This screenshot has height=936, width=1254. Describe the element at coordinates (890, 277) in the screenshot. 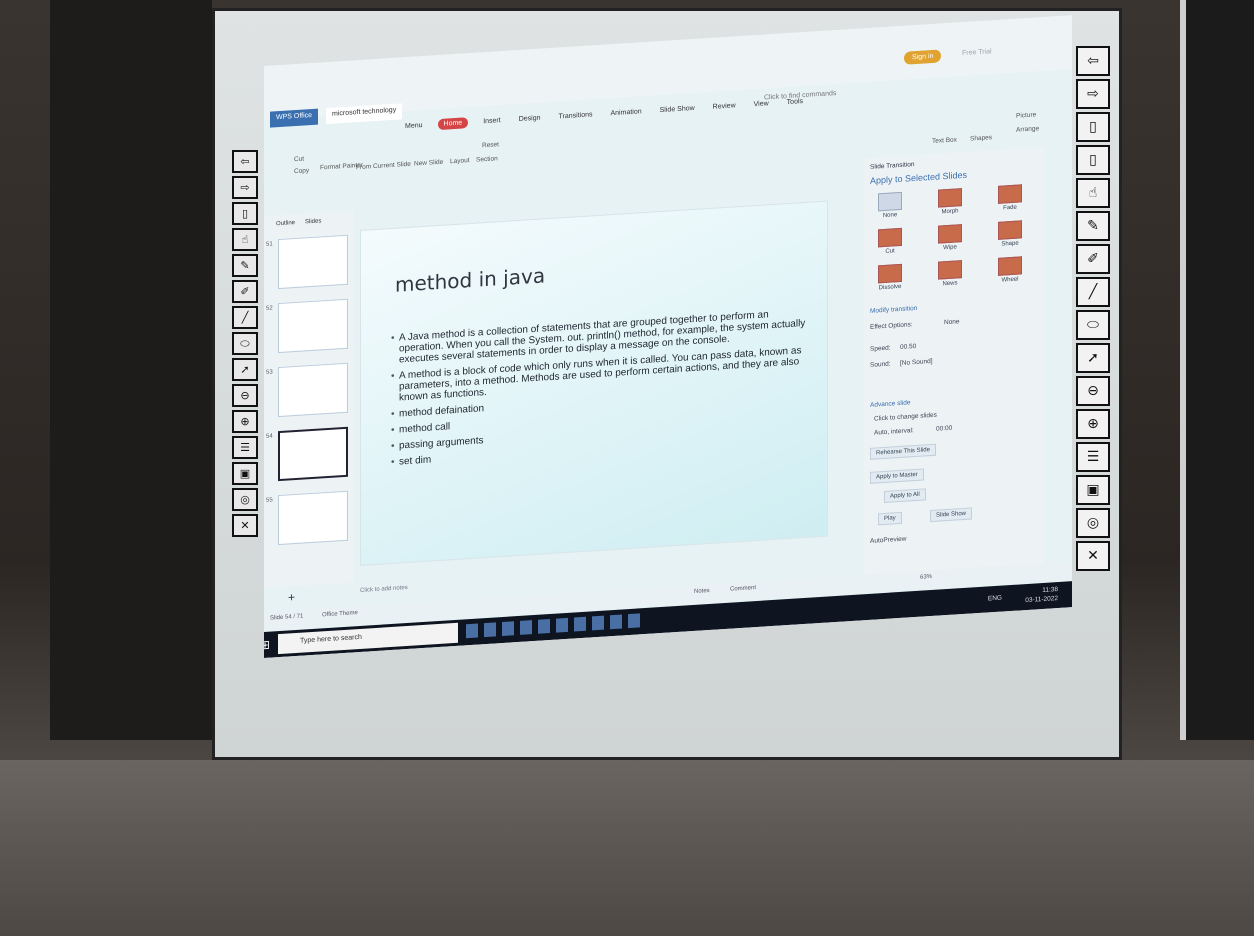

I see `effect-dissolve: Dissolve` at that location.